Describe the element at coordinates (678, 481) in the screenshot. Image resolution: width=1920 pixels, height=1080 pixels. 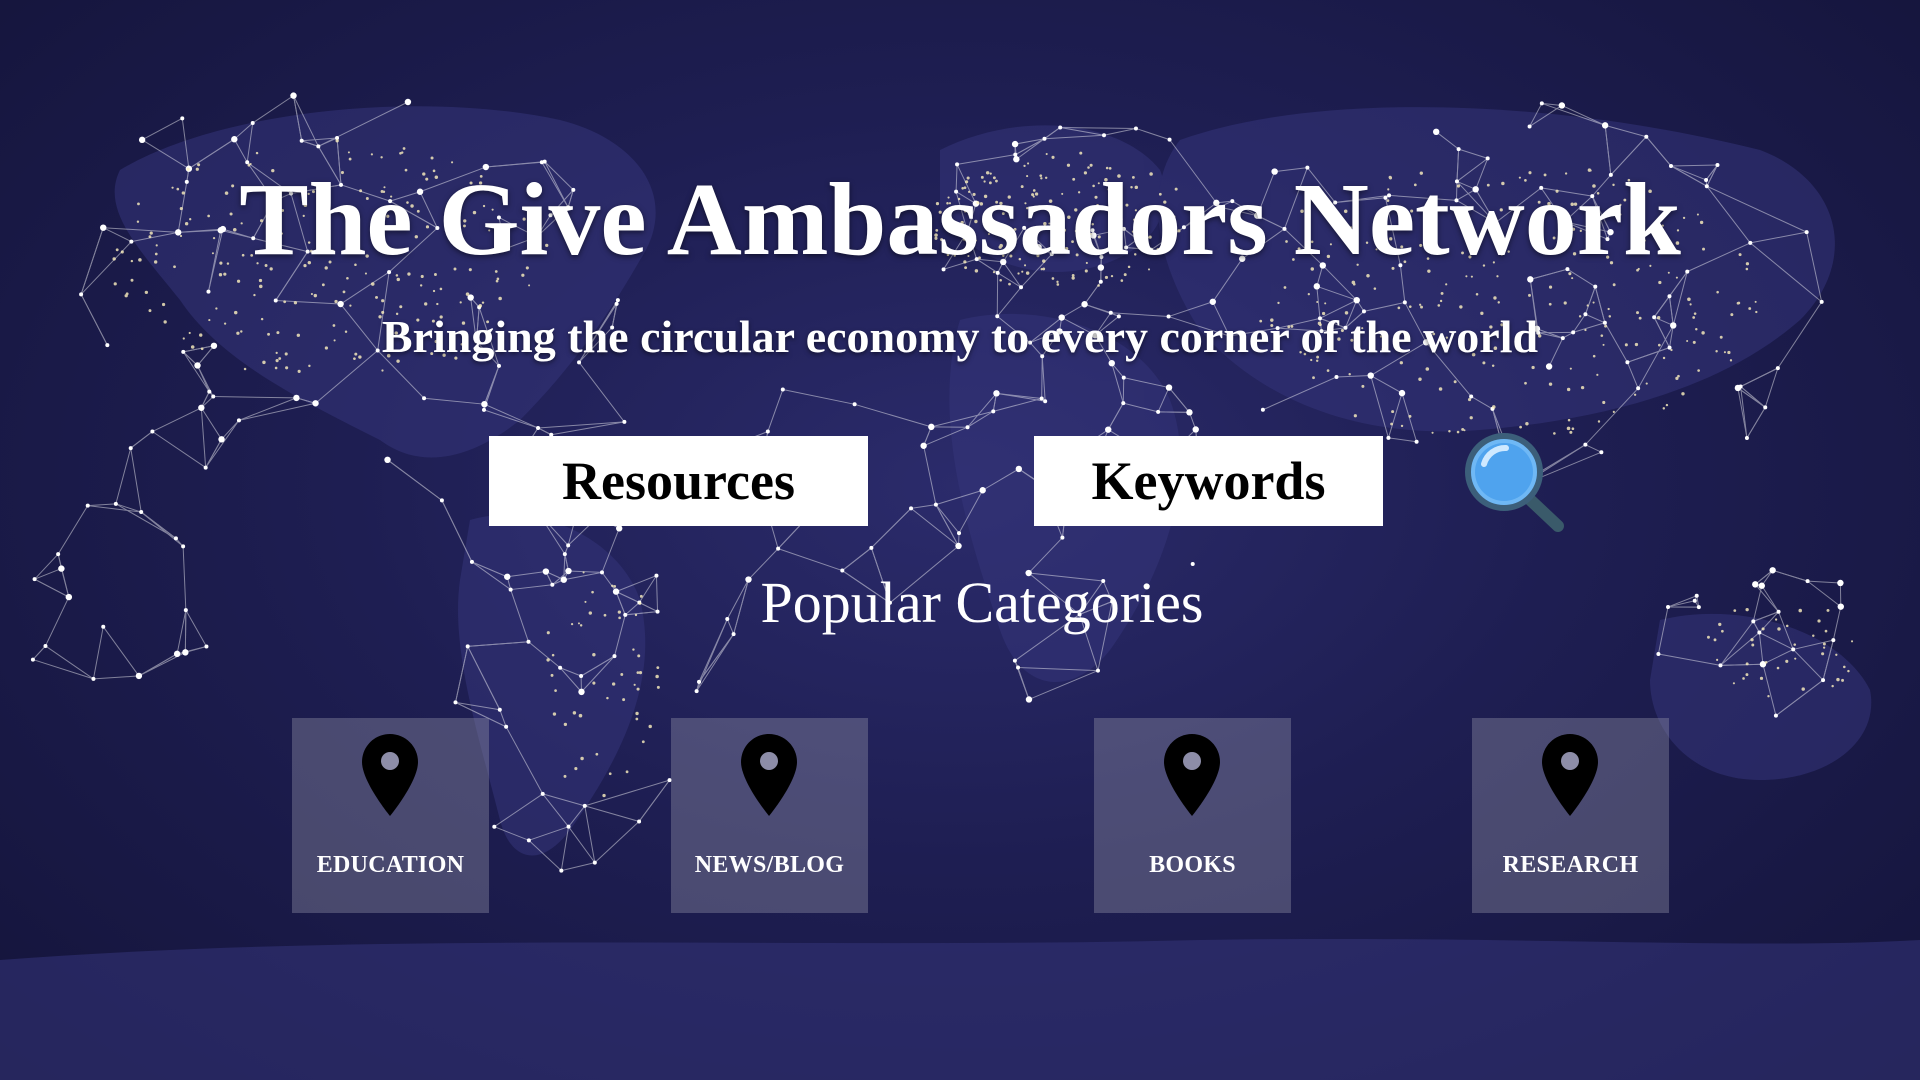
I see `resources-button: Resources` at that location.